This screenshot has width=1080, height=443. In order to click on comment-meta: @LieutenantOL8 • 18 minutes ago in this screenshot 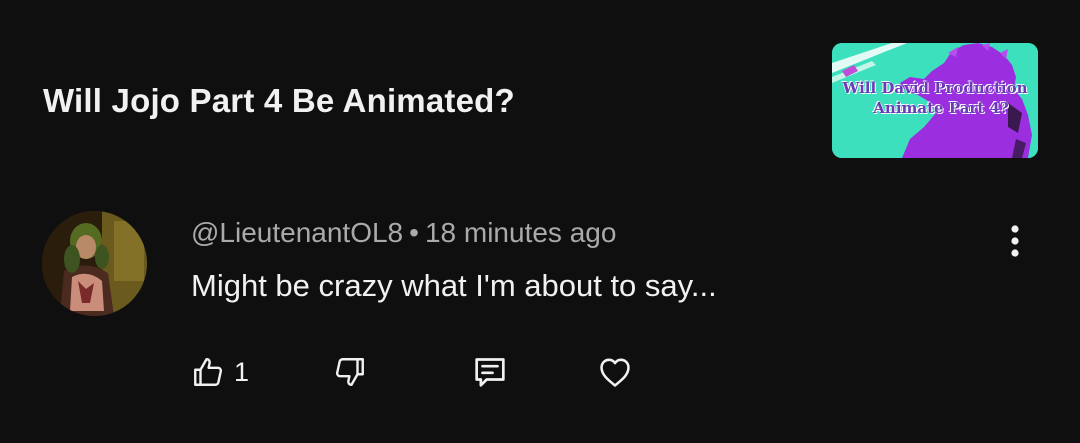, I will do `click(403, 233)`.